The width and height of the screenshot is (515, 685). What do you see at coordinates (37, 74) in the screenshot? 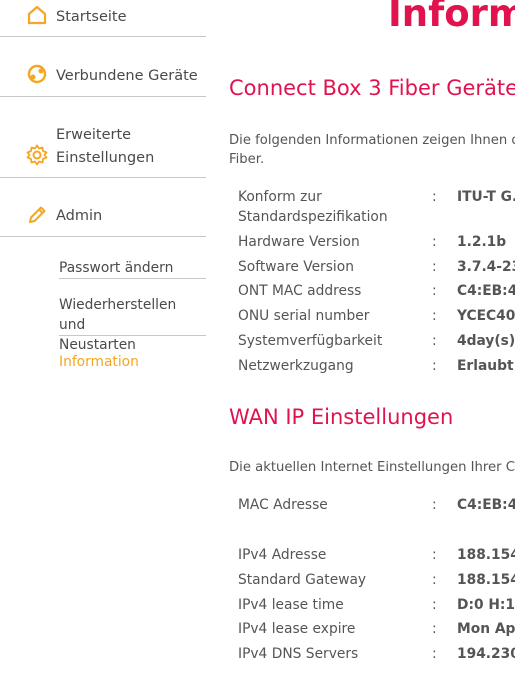
I see `devices-icon` at bounding box center [37, 74].